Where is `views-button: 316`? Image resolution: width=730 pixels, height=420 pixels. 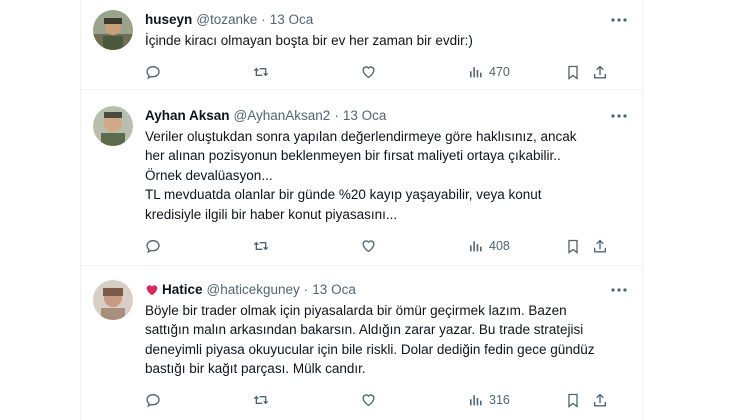 views-button: 316 is located at coordinates (489, 400).